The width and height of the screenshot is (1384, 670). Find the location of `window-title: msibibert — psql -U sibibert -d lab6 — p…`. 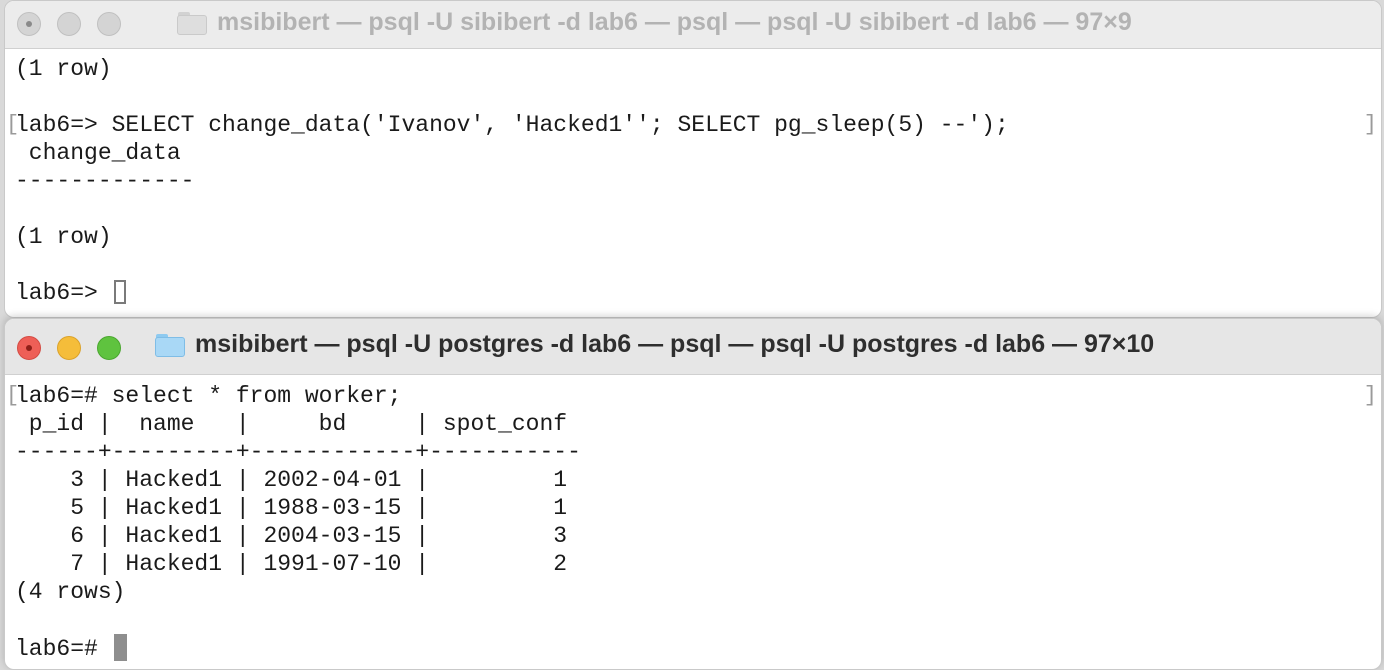

window-title: msibibert — psql -U sibibert -d lab6 — p… is located at coordinates (654, 22).